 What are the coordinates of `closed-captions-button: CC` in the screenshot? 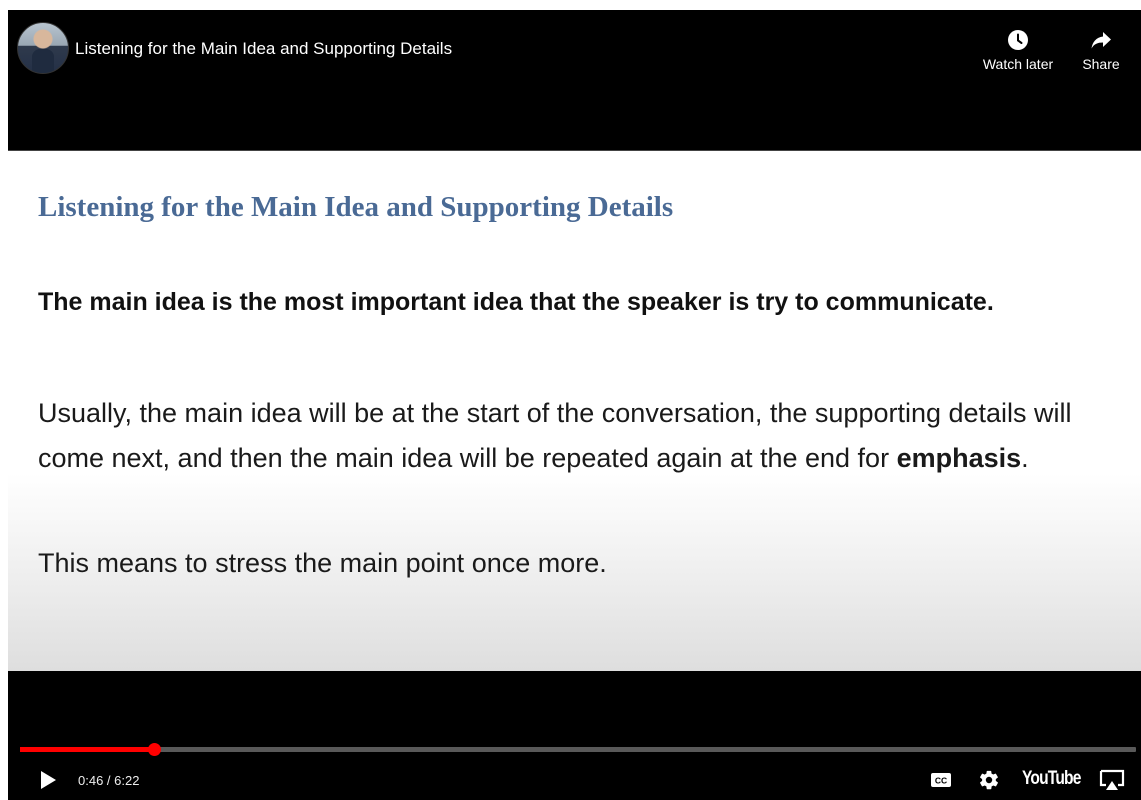 It's located at (941, 780).